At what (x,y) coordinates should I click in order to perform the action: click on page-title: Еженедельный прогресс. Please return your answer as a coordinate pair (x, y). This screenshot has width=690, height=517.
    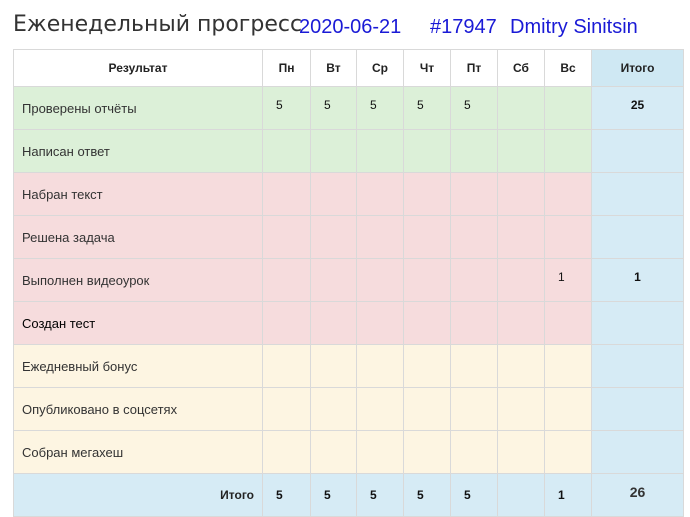
    Looking at the image, I should click on (158, 24).